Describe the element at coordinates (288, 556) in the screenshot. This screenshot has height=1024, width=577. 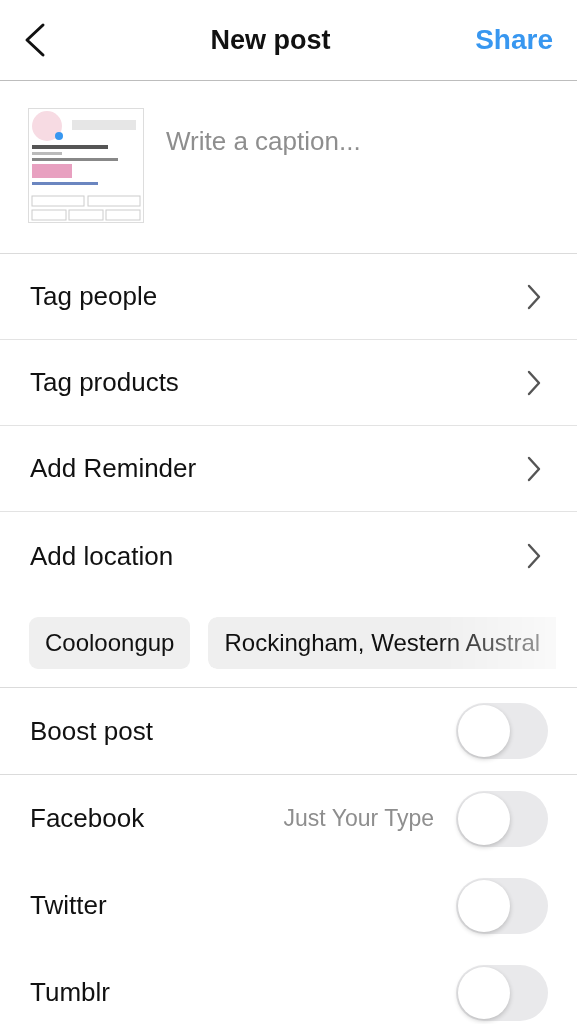
I see `option-row: Add location` at that location.